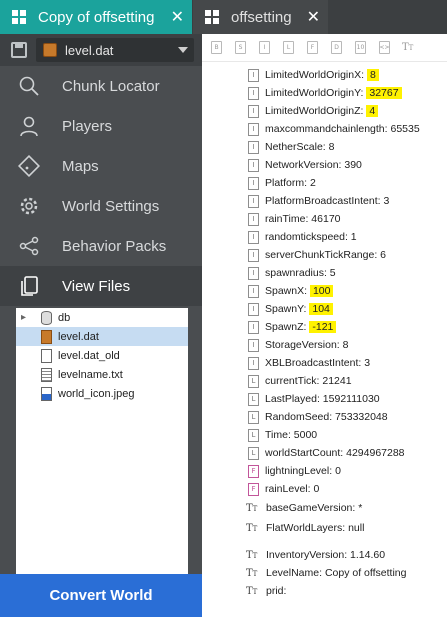 Image resolution: width=447 pixels, height=617 pixels. I want to click on property-value: 1.14.60, so click(367, 555).